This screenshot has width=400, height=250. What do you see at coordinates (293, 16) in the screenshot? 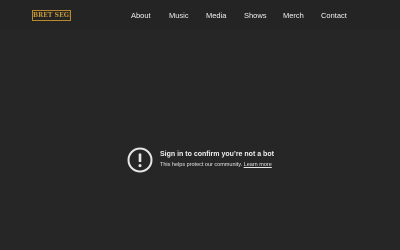
I see `nav-link-merch: Merch` at bounding box center [293, 16].